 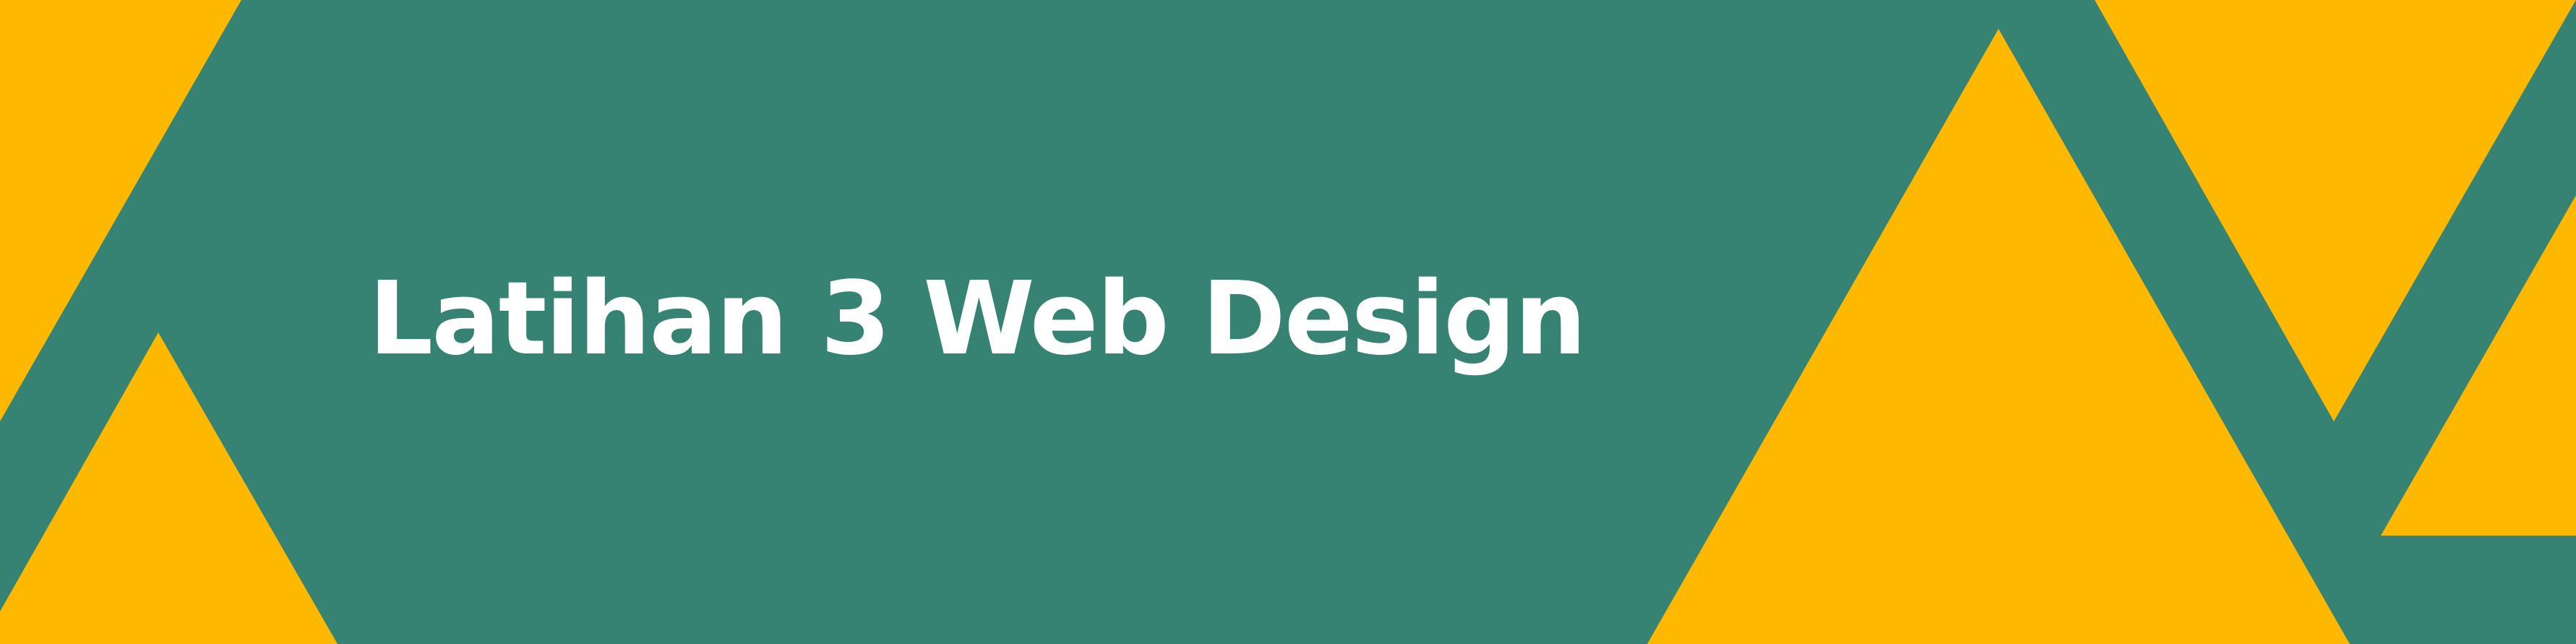 I want to click on triangle-bottom-left, so click(x=169, y=488).